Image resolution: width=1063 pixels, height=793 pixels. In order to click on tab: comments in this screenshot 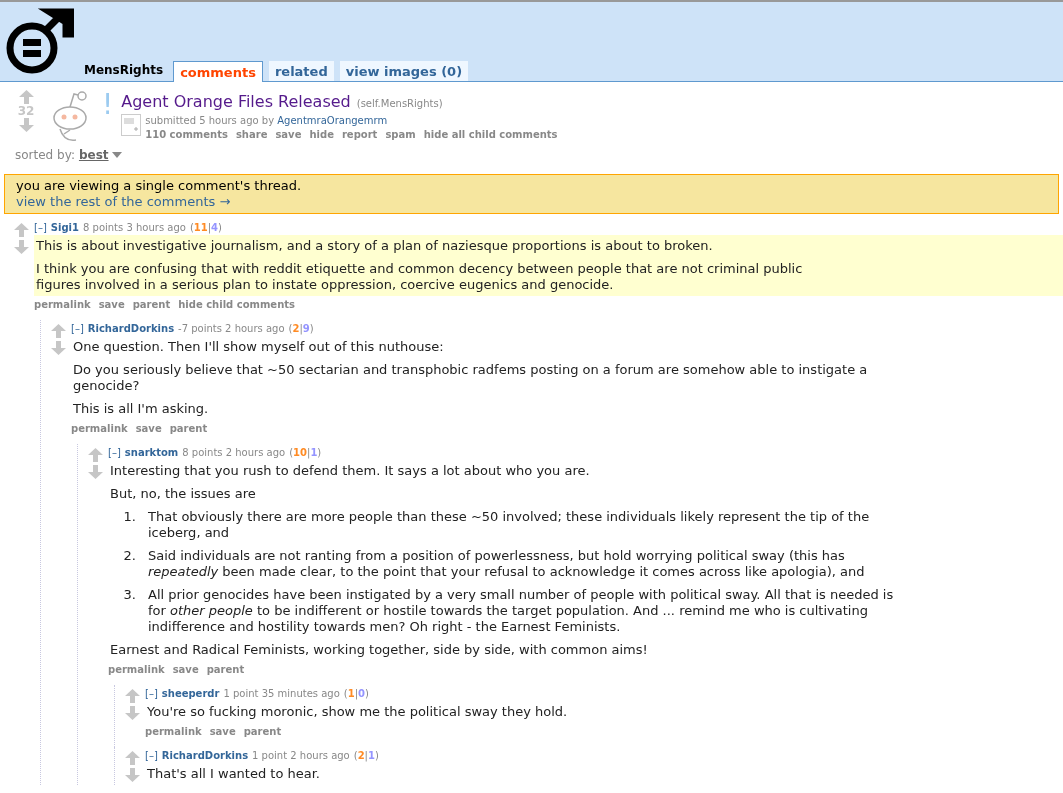, I will do `click(218, 71)`.